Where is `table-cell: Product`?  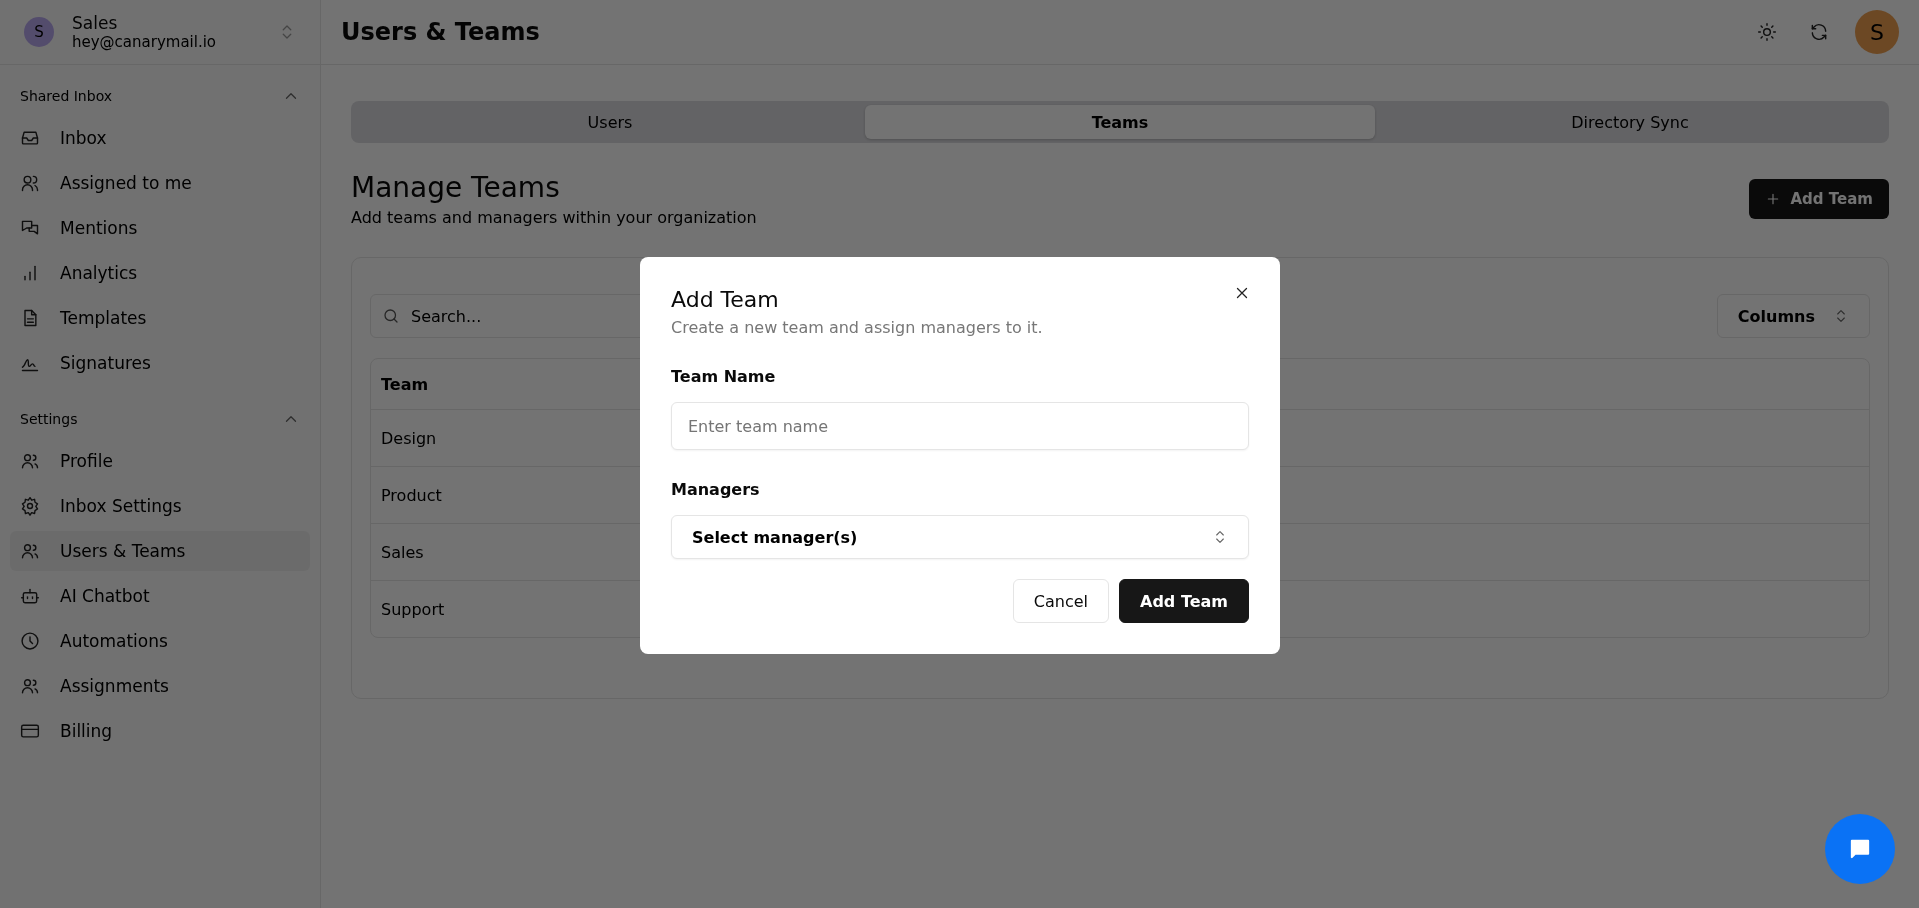 table-cell: Product is located at coordinates (411, 495).